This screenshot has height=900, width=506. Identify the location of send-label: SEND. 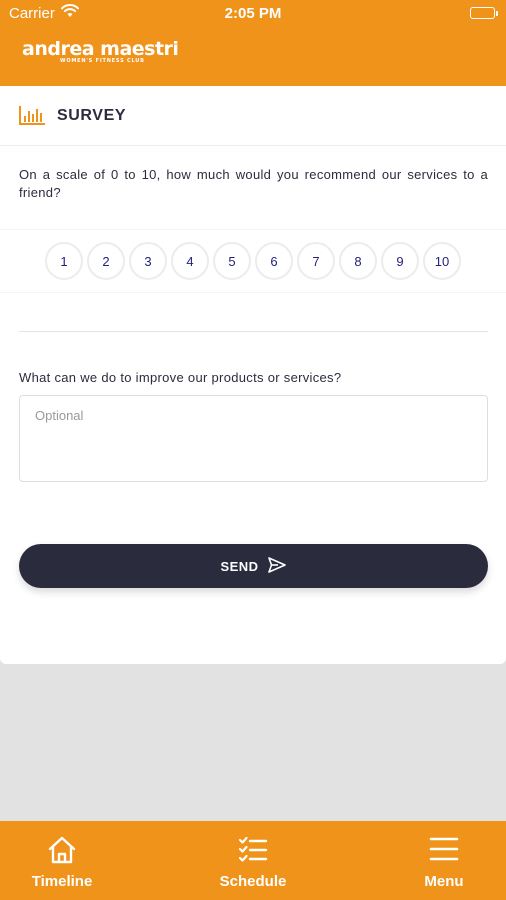
(239, 566).